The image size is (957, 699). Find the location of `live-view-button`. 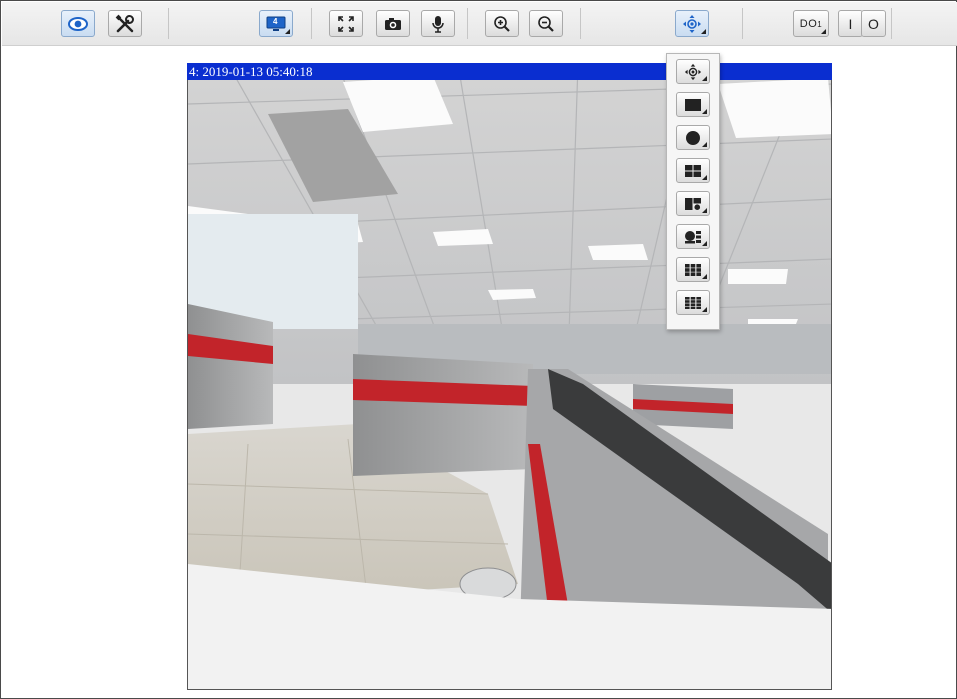

live-view-button is located at coordinates (78, 23).